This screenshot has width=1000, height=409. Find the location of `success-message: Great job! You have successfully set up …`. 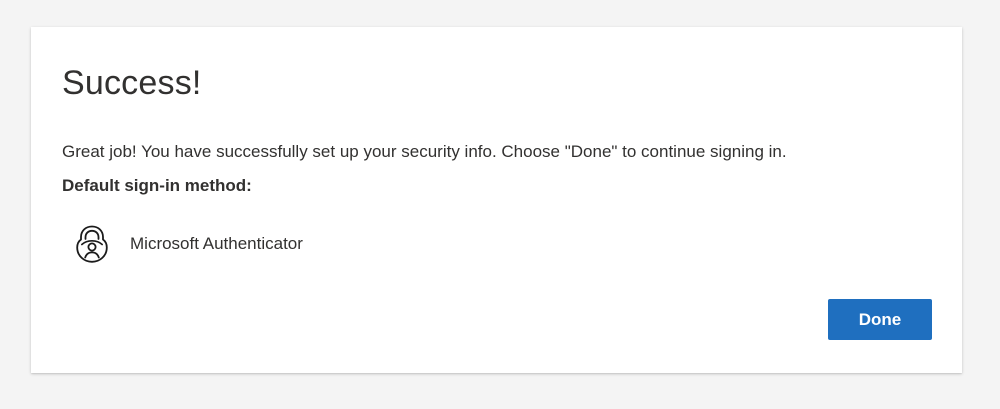

success-message: Great job! You have successfully set up … is located at coordinates (424, 151).